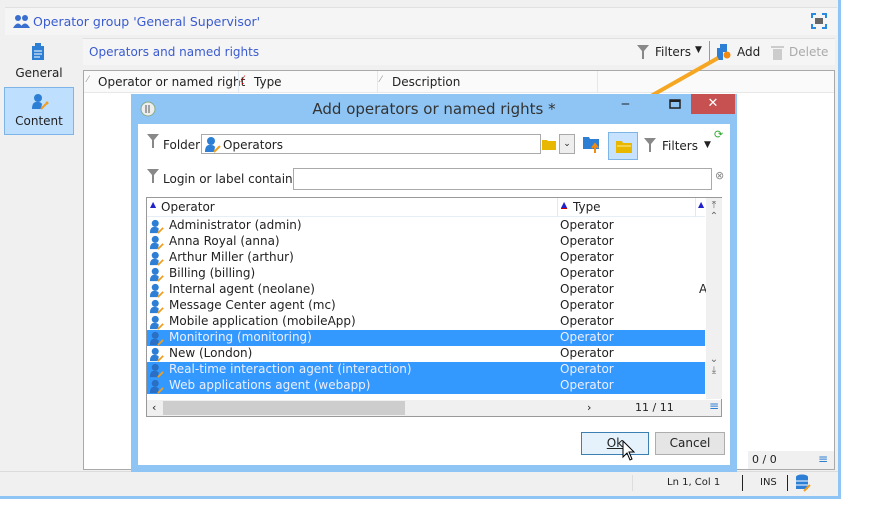  Describe the element at coordinates (426, 207) in the screenshot. I see `list-header: ▲ Operator ▲ Type ▲` at that location.